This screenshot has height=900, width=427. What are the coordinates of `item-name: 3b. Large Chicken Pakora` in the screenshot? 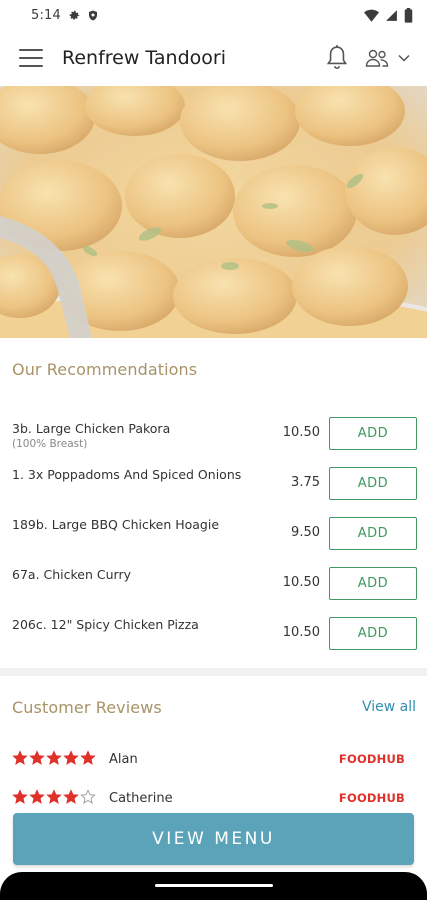 It's located at (91, 428).